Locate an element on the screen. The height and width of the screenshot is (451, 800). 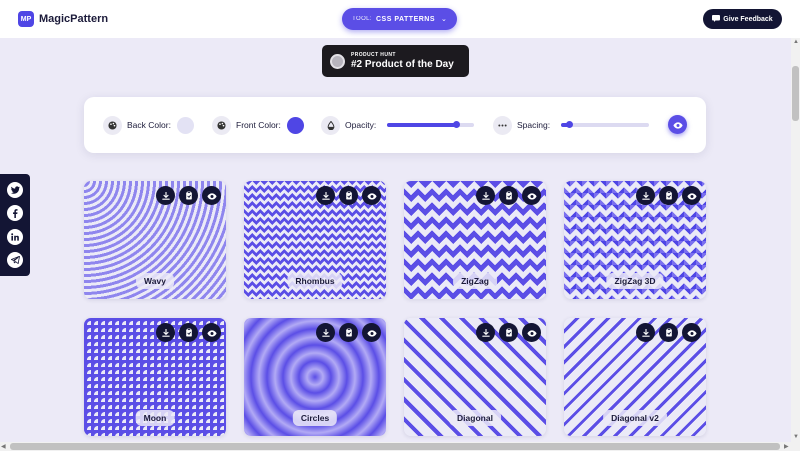
opacity-control: Opacity: is located at coordinates (398, 125).